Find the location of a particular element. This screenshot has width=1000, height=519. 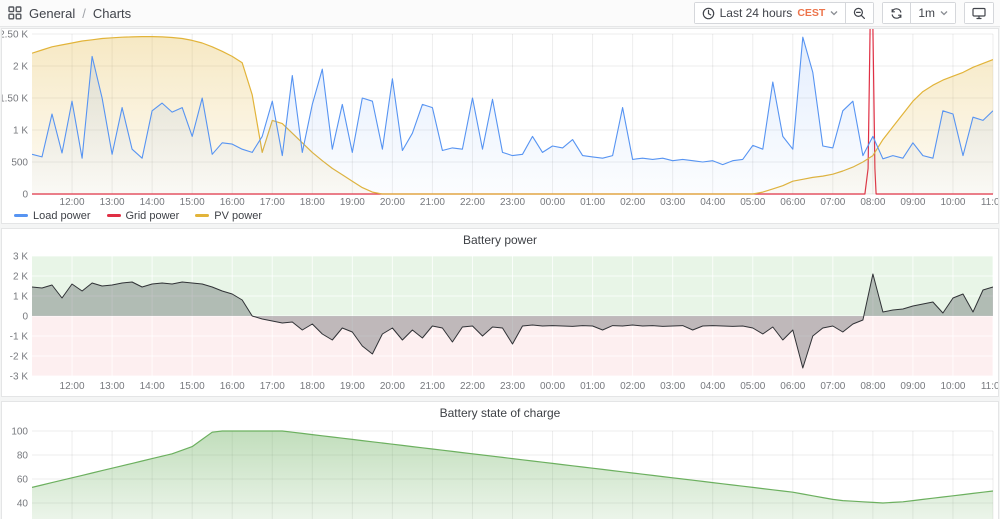

monitor-icon is located at coordinates (979, 13).